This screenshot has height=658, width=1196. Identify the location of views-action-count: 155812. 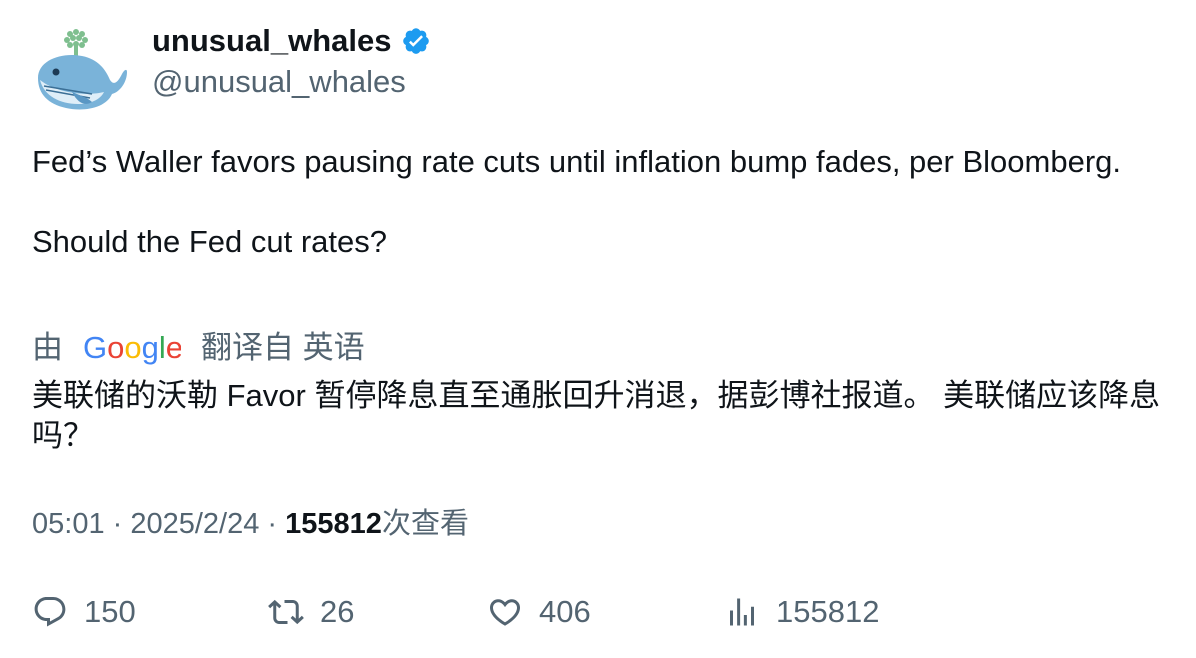
(828, 611).